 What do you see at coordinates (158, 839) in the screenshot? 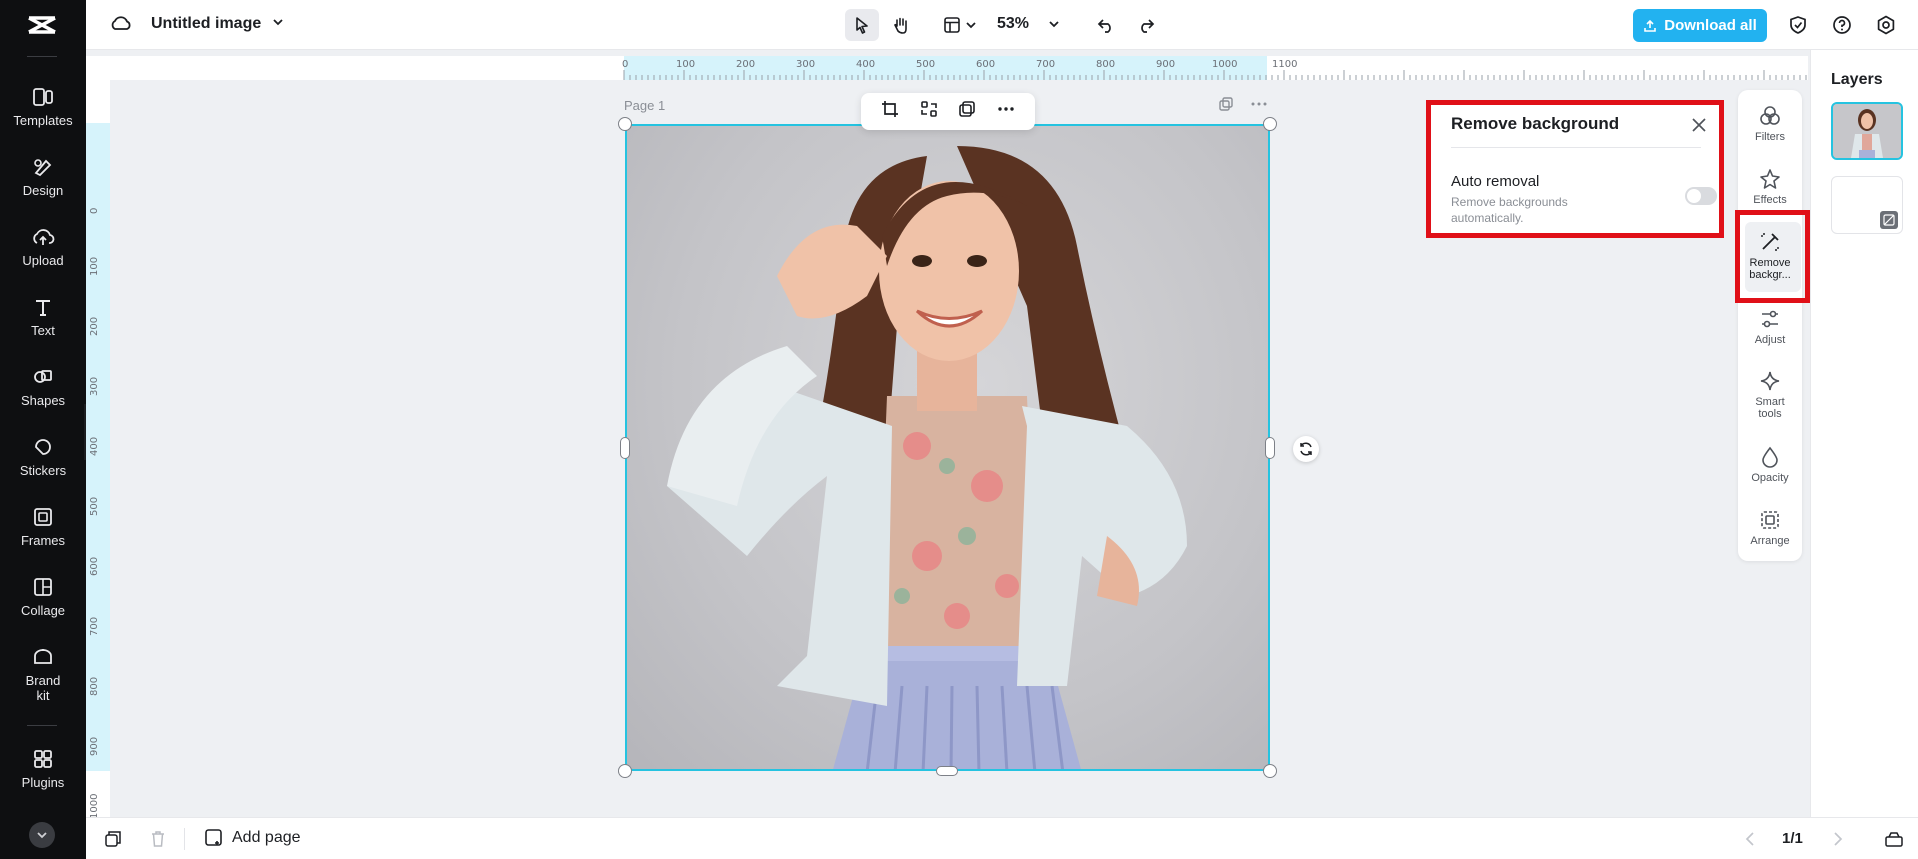
I see `trash-icon` at bounding box center [158, 839].